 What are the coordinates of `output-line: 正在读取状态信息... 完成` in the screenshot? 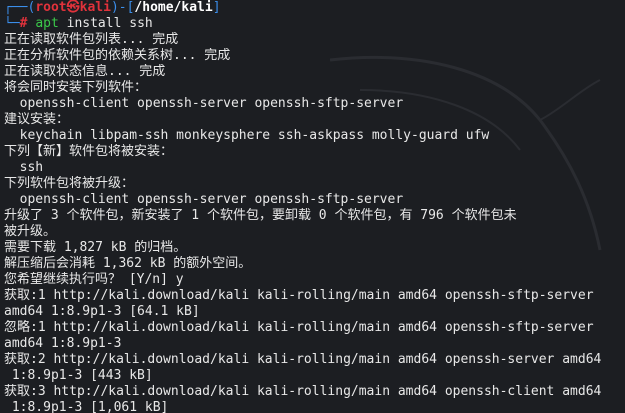 It's located at (85, 71).